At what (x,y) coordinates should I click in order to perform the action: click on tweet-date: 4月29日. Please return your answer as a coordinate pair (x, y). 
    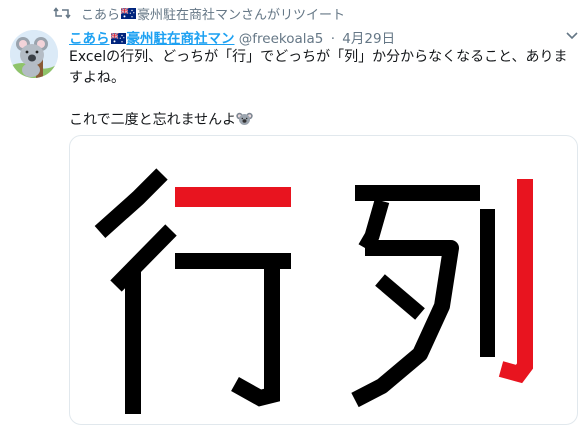
    Looking at the image, I should click on (368, 39).